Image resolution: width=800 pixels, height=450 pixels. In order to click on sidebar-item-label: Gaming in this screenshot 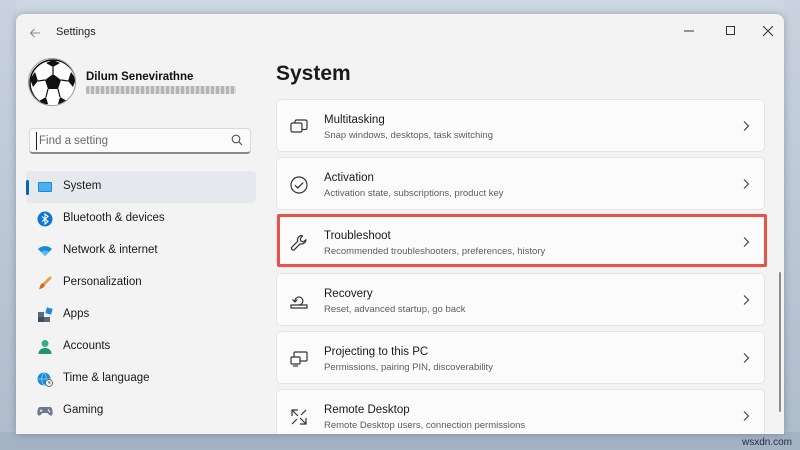, I will do `click(83, 410)`.